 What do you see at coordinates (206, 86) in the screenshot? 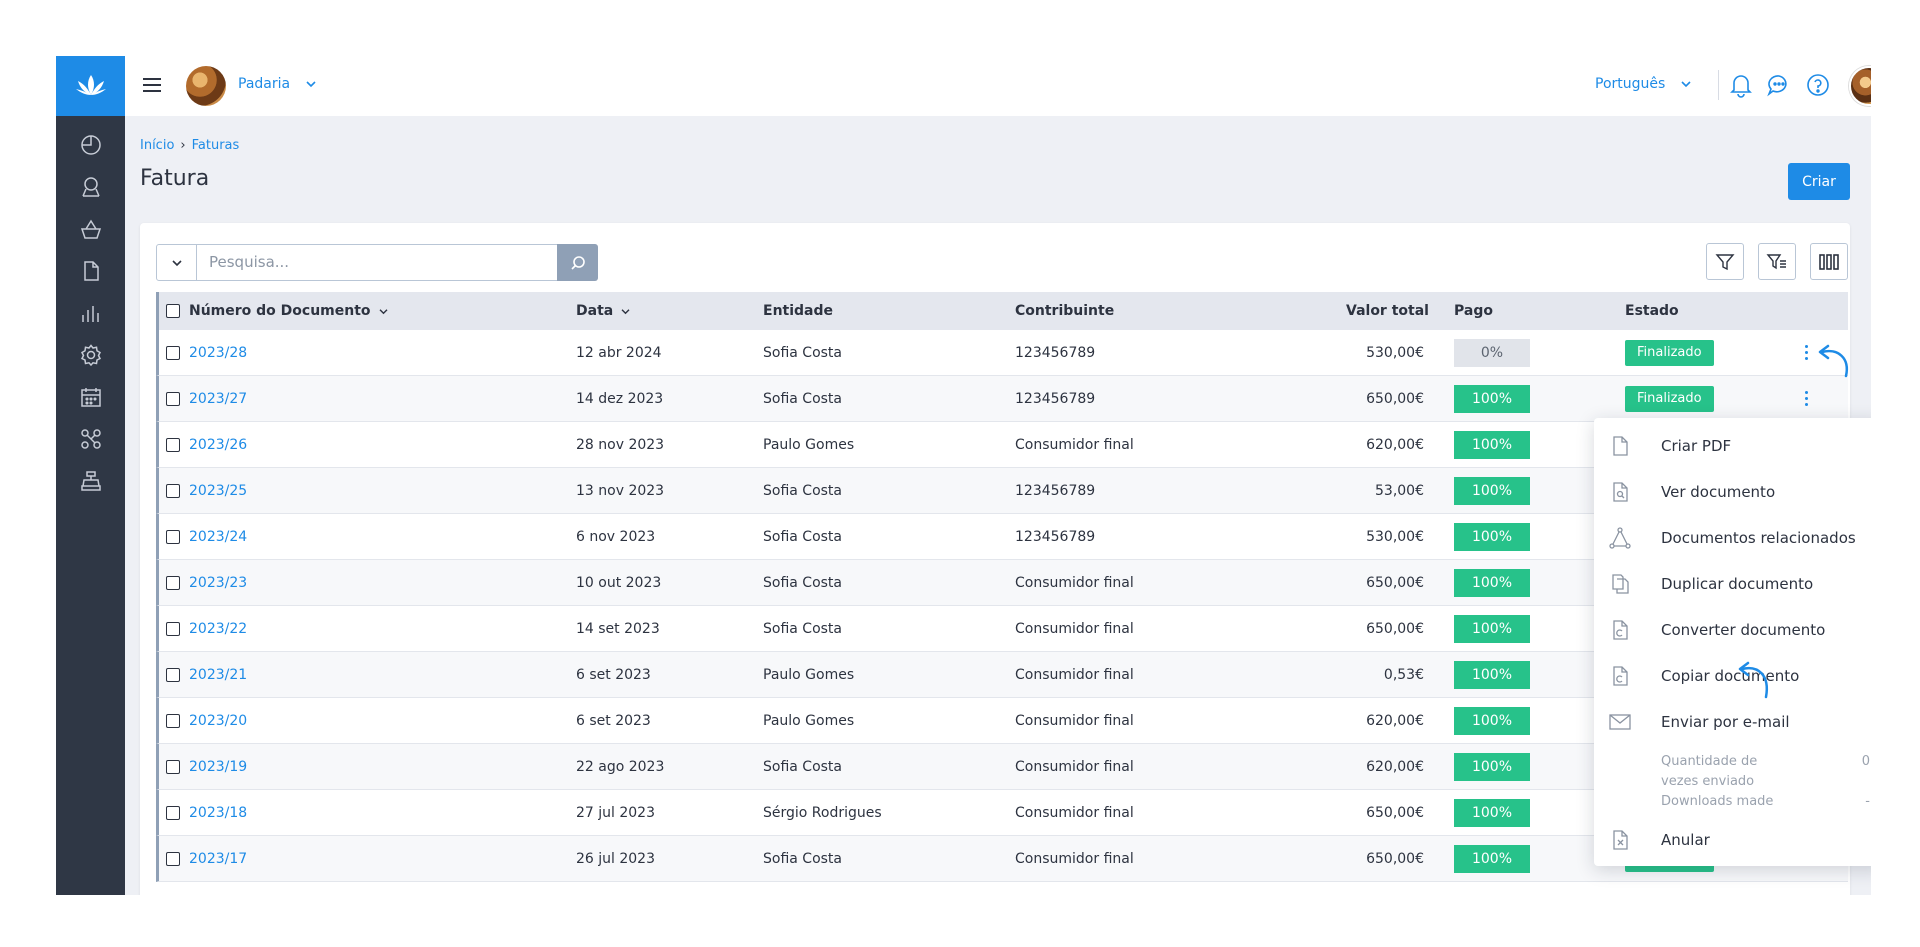
I see `company-avatar` at bounding box center [206, 86].